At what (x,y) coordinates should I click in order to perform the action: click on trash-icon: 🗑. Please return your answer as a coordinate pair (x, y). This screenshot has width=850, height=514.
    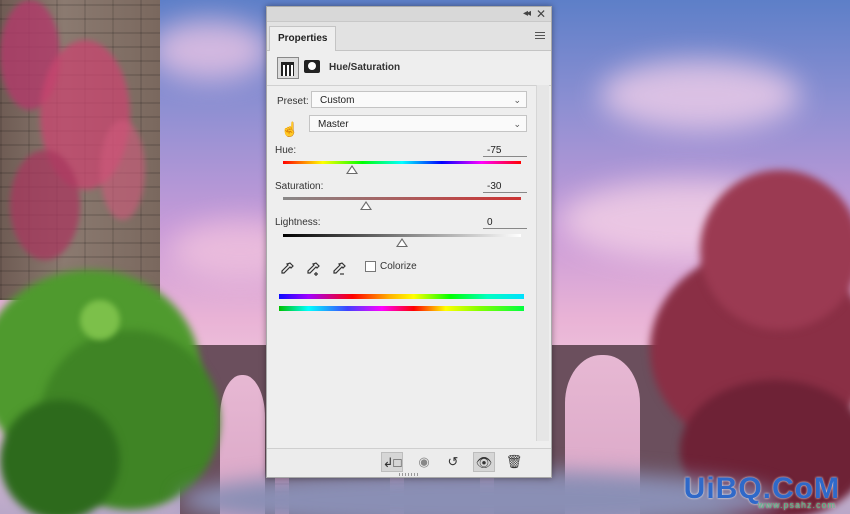
    Looking at the image, I should click on (514, 461).